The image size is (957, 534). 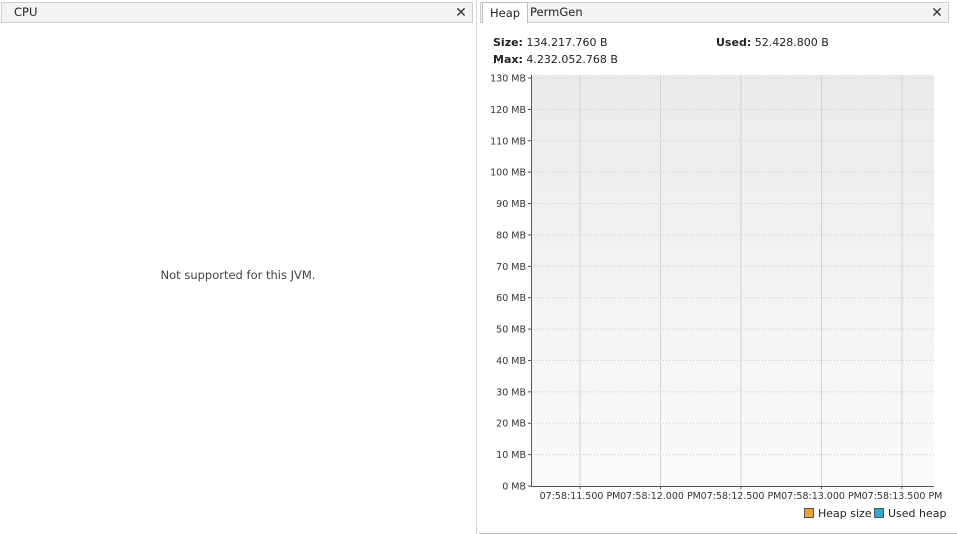 I want to click on y-tick-label: 80 MB, so click(x=511, y=235).